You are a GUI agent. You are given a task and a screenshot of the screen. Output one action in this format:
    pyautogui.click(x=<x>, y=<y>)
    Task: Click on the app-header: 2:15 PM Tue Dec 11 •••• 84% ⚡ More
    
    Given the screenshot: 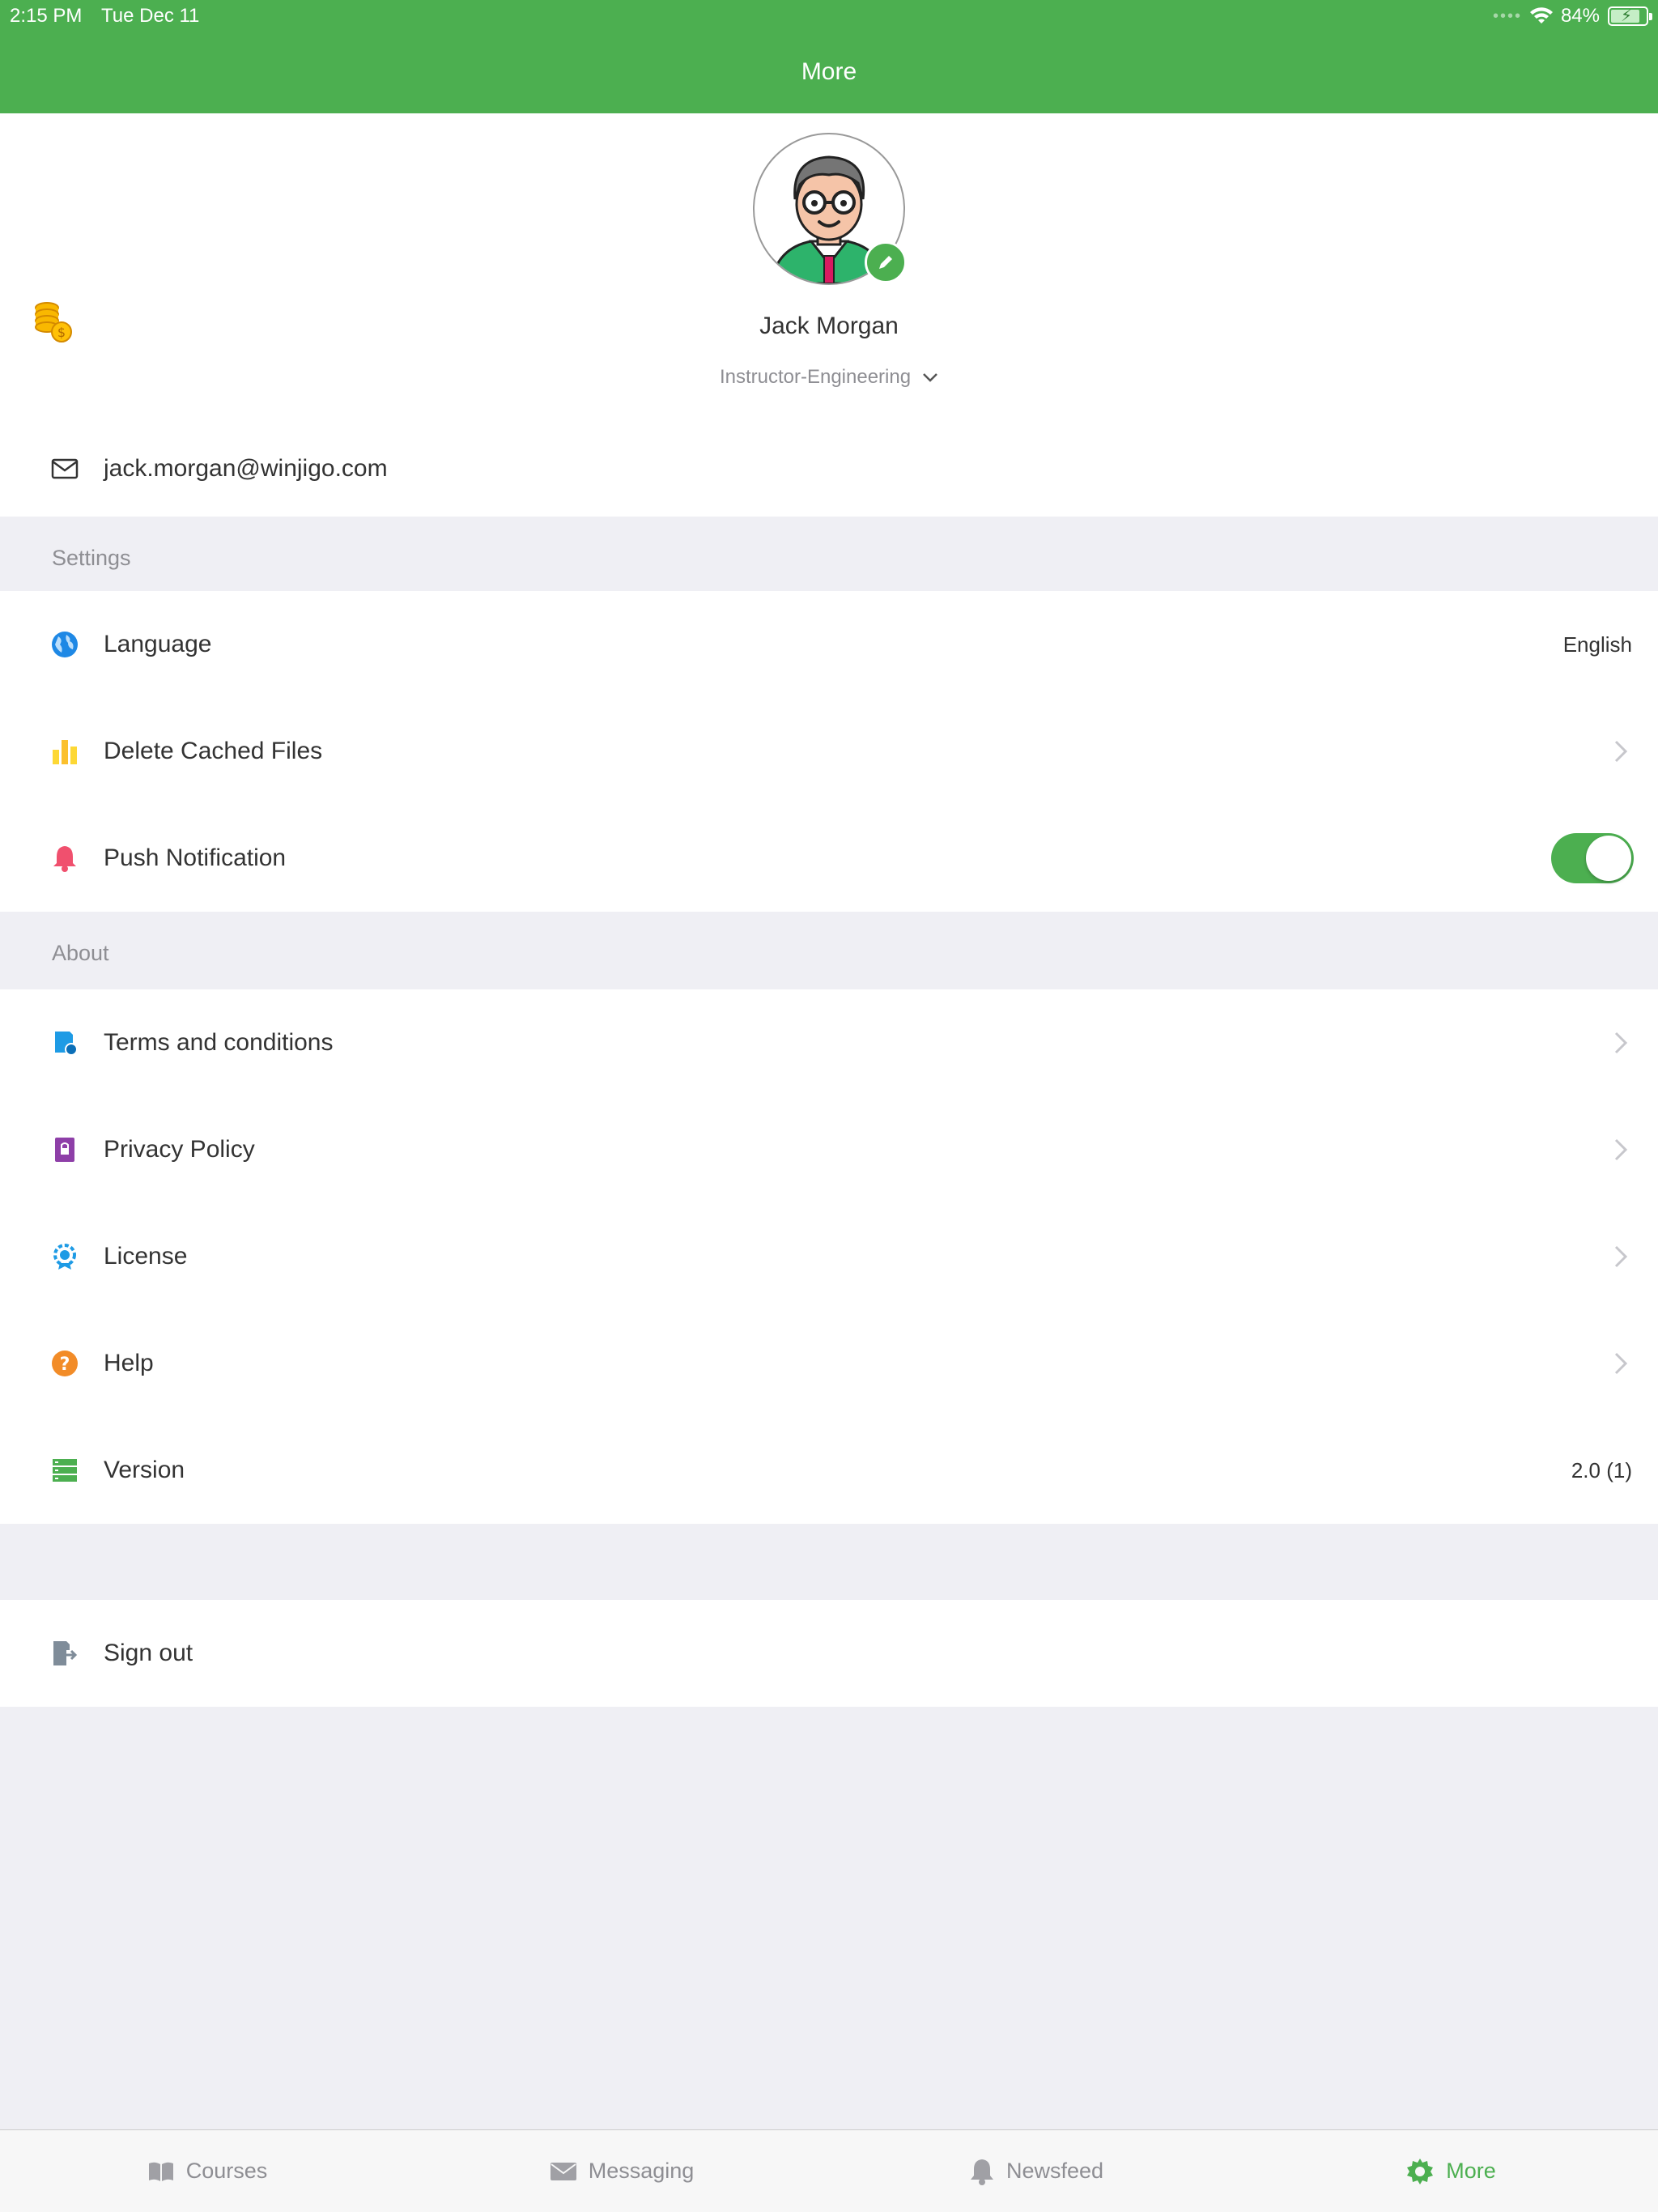 What is the action you would take?
    pyautogui.click(x=829, y=56)
    